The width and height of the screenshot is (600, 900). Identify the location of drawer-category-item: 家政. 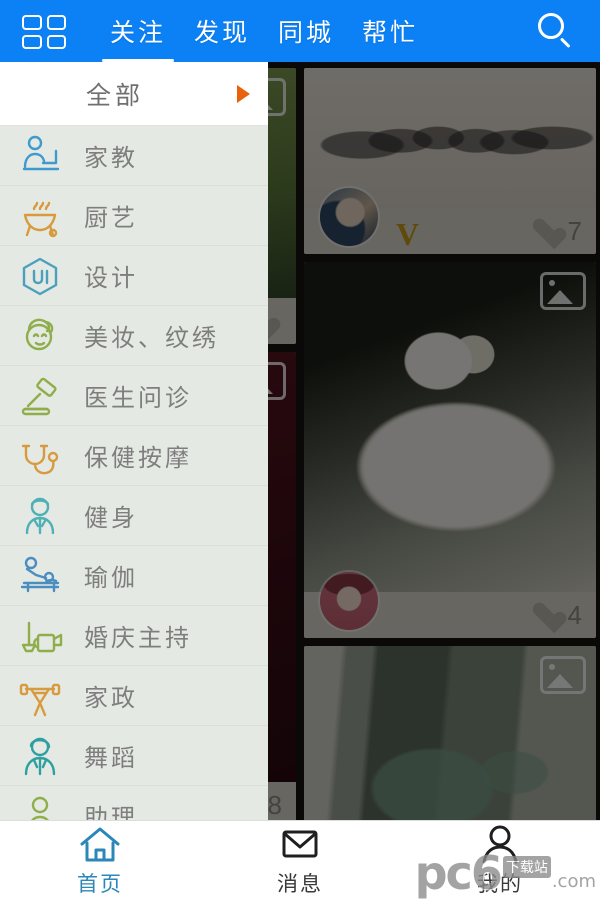
(134, 696).